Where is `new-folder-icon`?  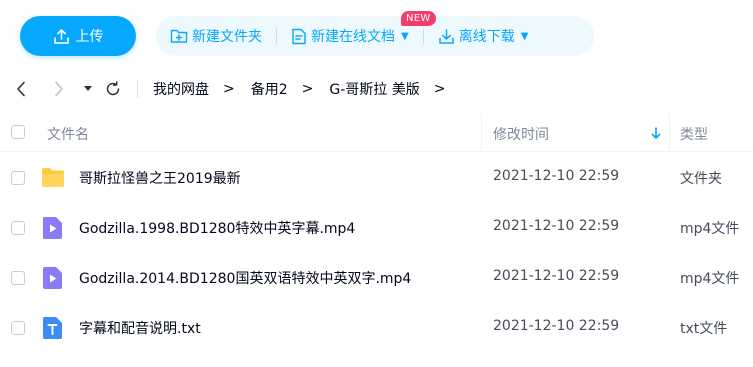
new-folder-icon is located at coordinates (179, 36).